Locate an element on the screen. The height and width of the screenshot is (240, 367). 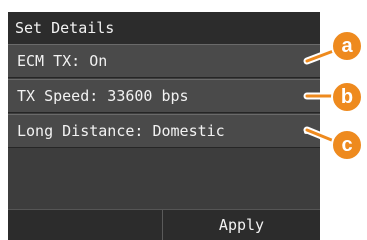
callout-a-badge-icon is located at coordinates (347, 46).